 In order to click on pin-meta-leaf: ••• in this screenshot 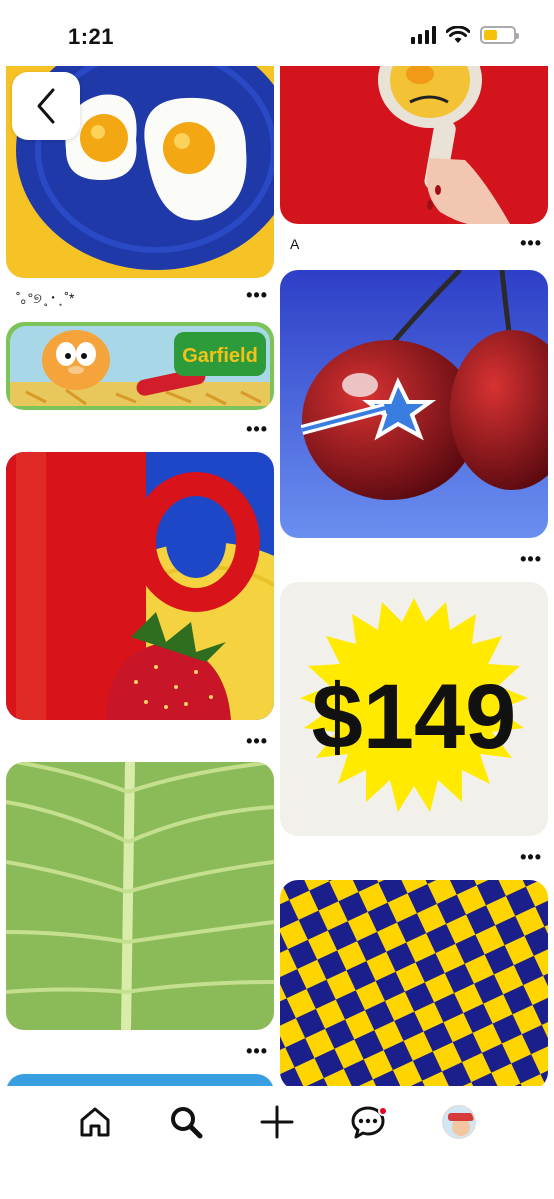, I will do `click(140, 1053)`.